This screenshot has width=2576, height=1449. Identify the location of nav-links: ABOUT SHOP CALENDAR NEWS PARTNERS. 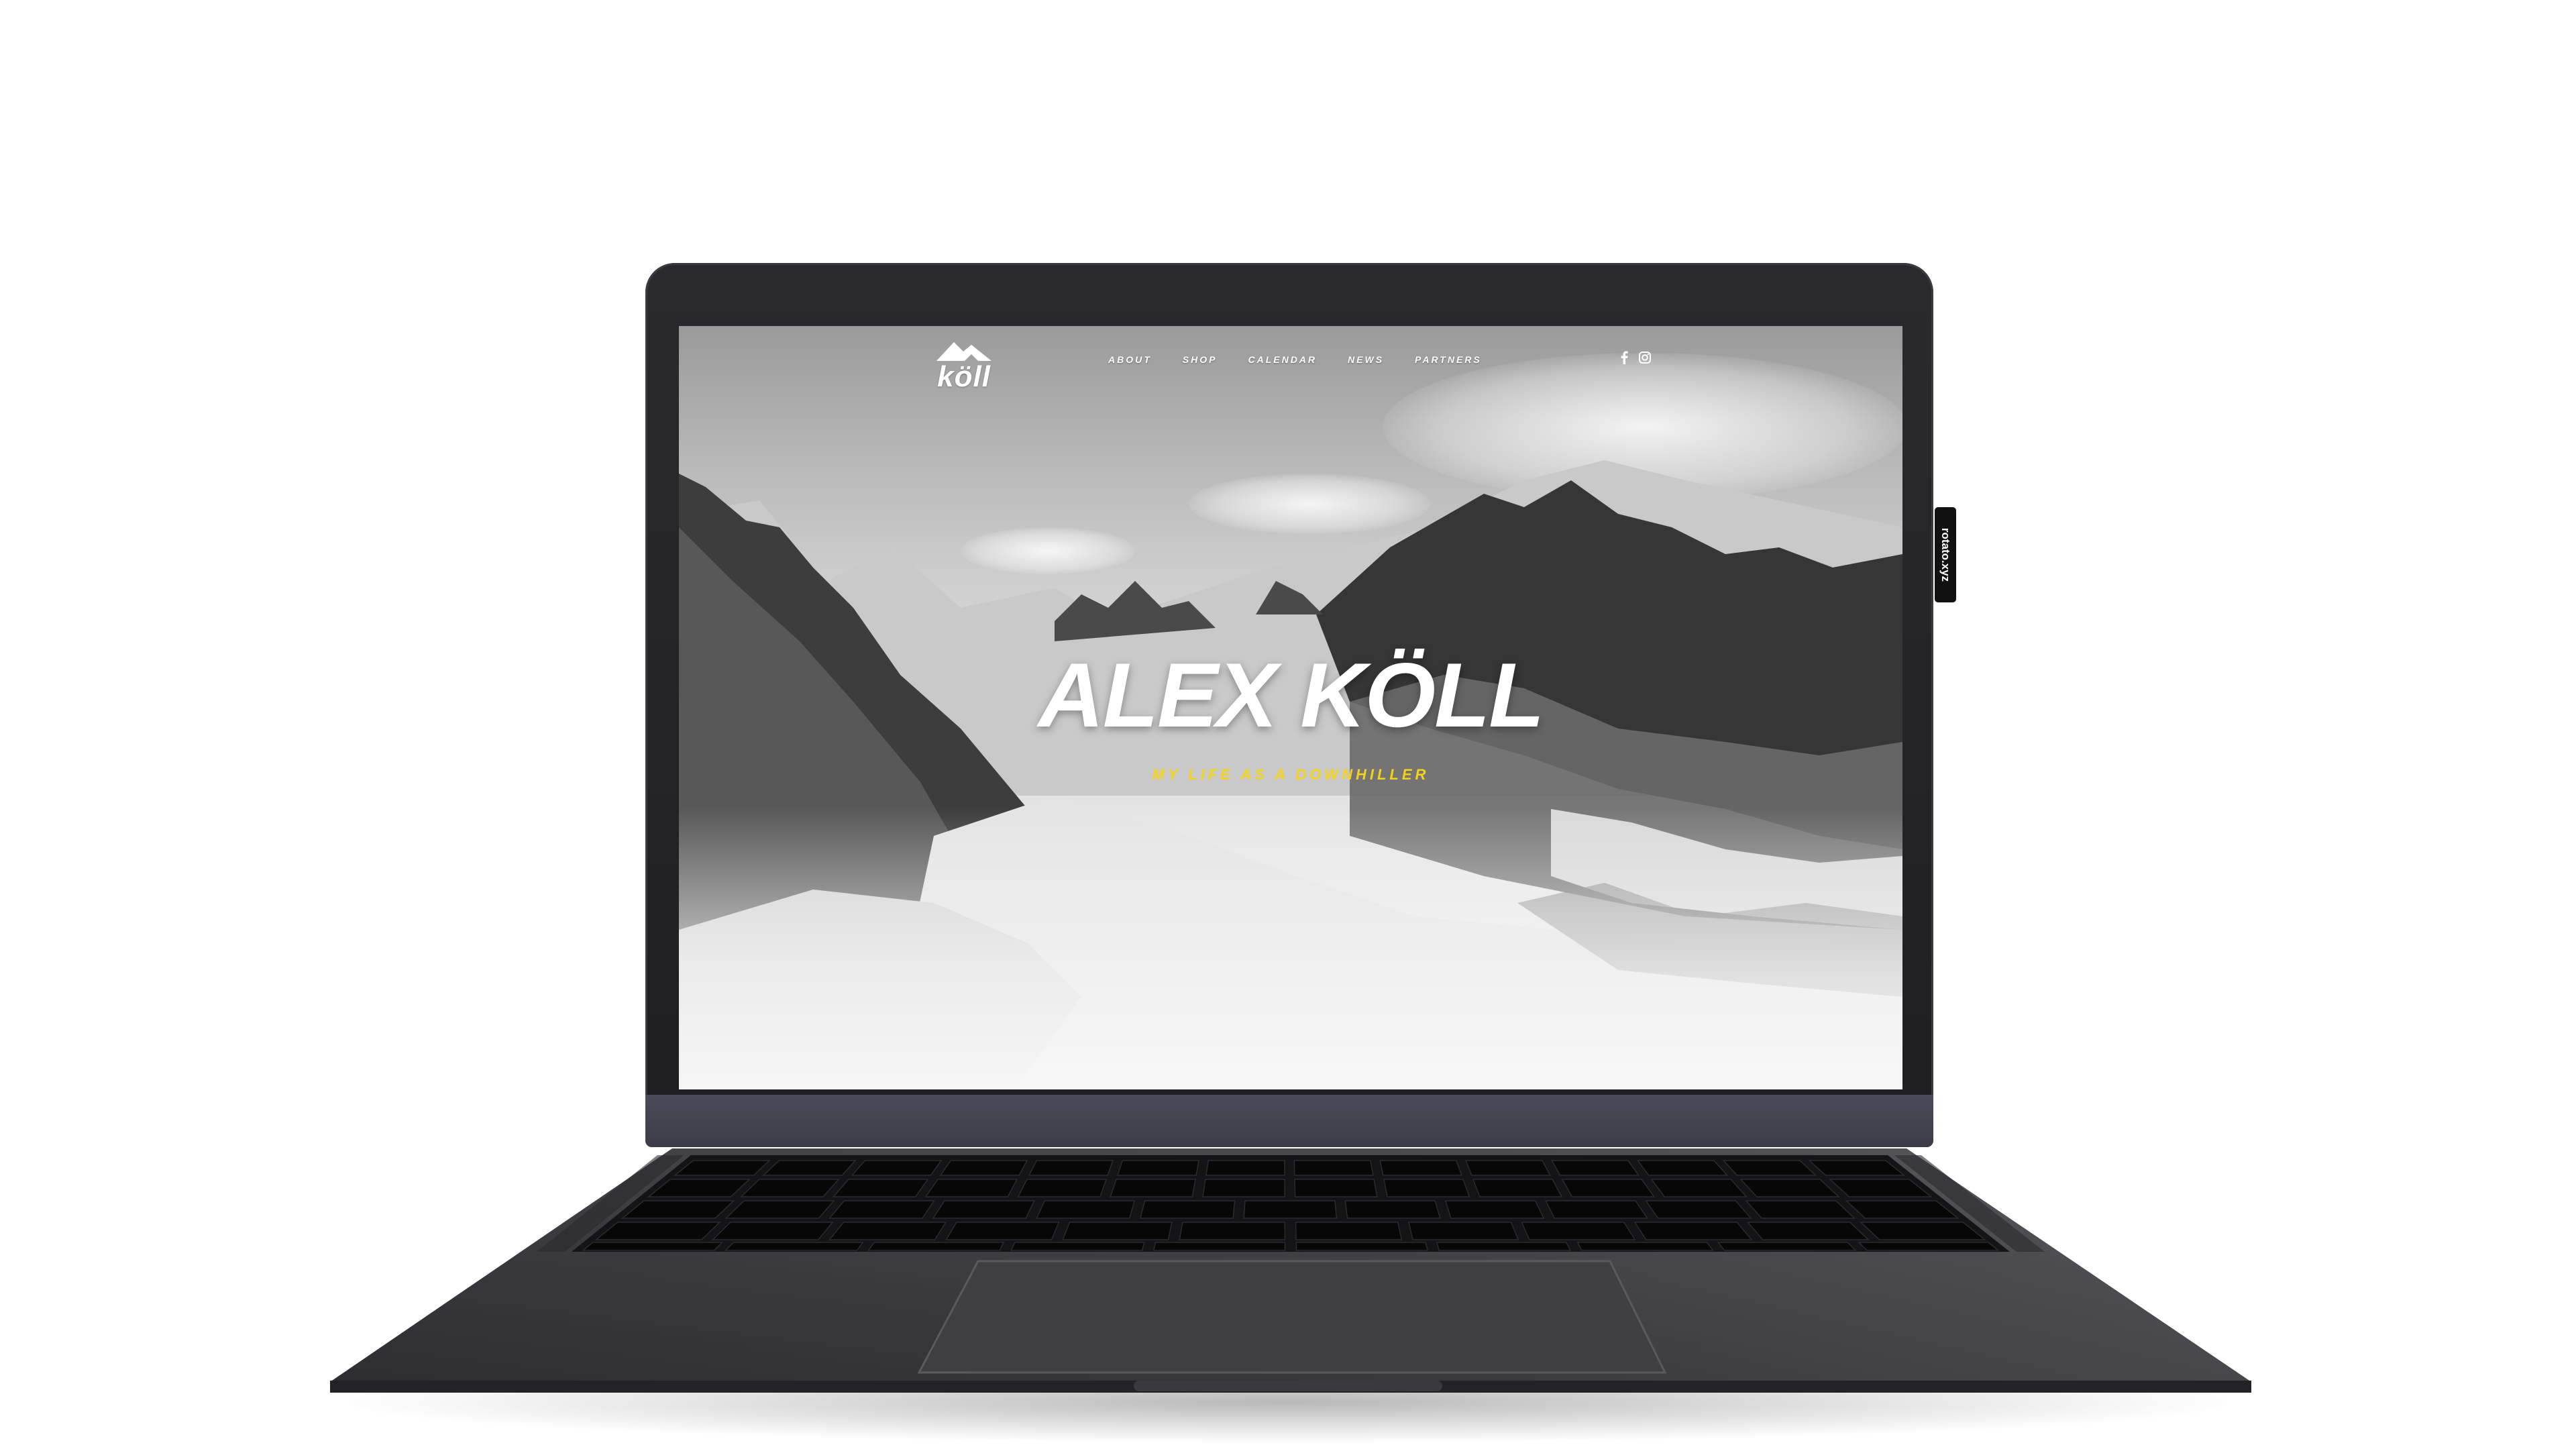
(1295, 359).